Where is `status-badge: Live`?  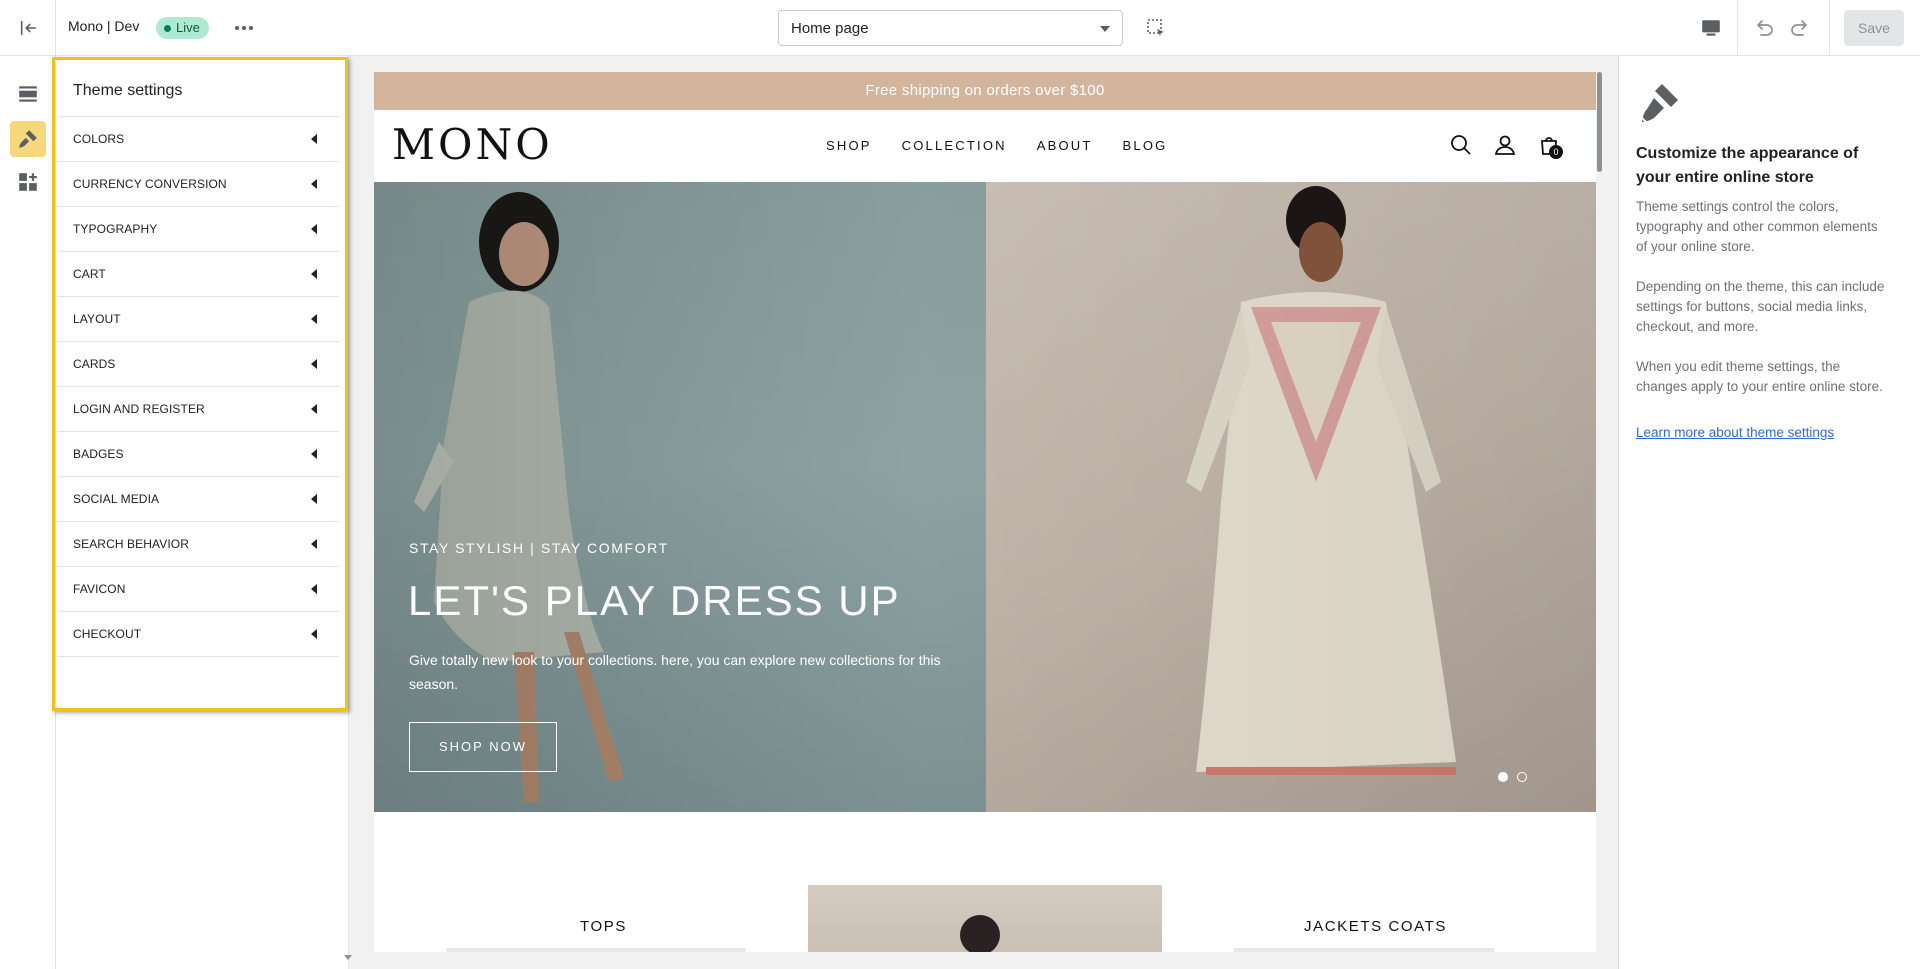 status-badge: Live is located at coordinates (182, 28).